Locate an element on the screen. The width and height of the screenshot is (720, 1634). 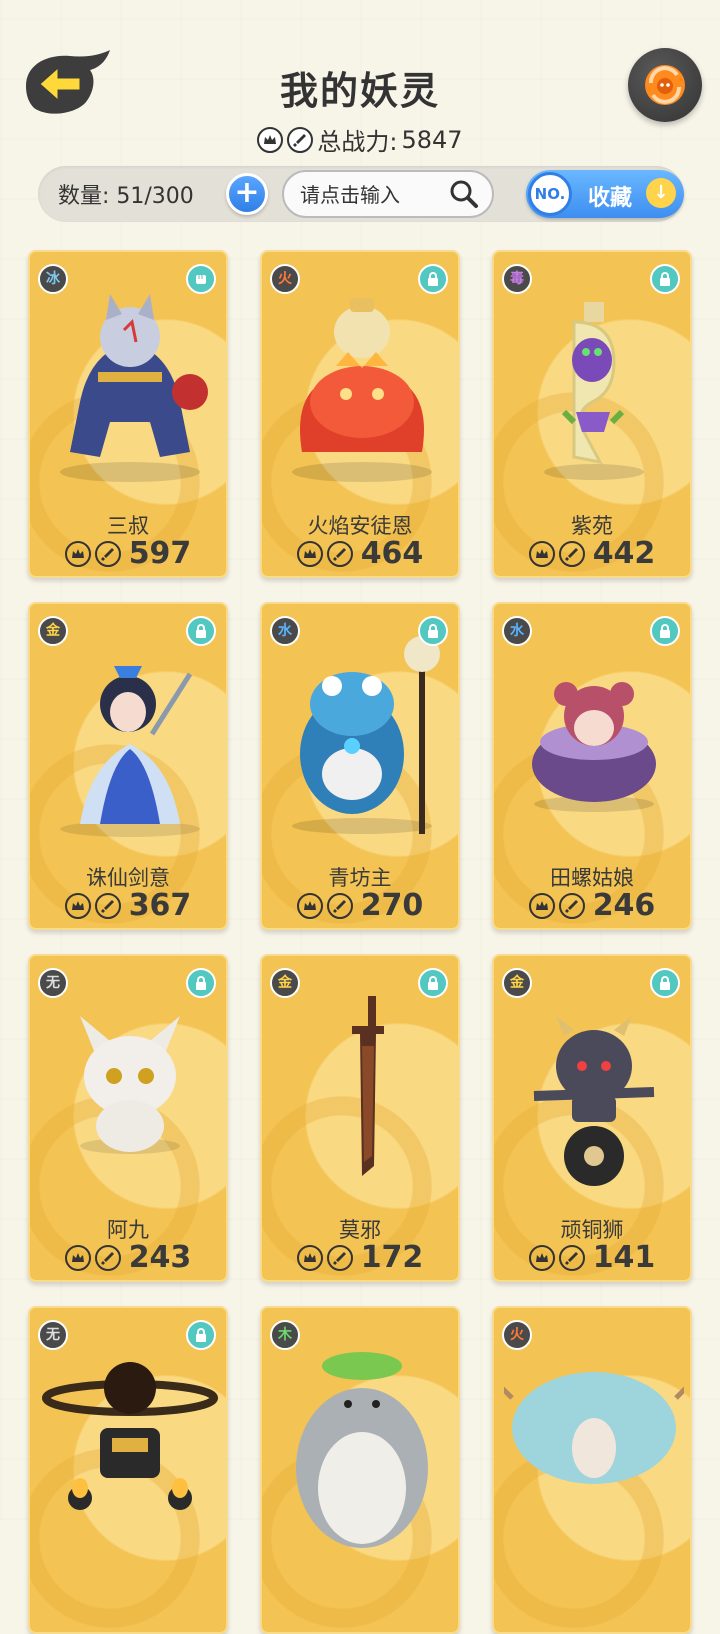
fist-icon is located at coordinates (201, 279).